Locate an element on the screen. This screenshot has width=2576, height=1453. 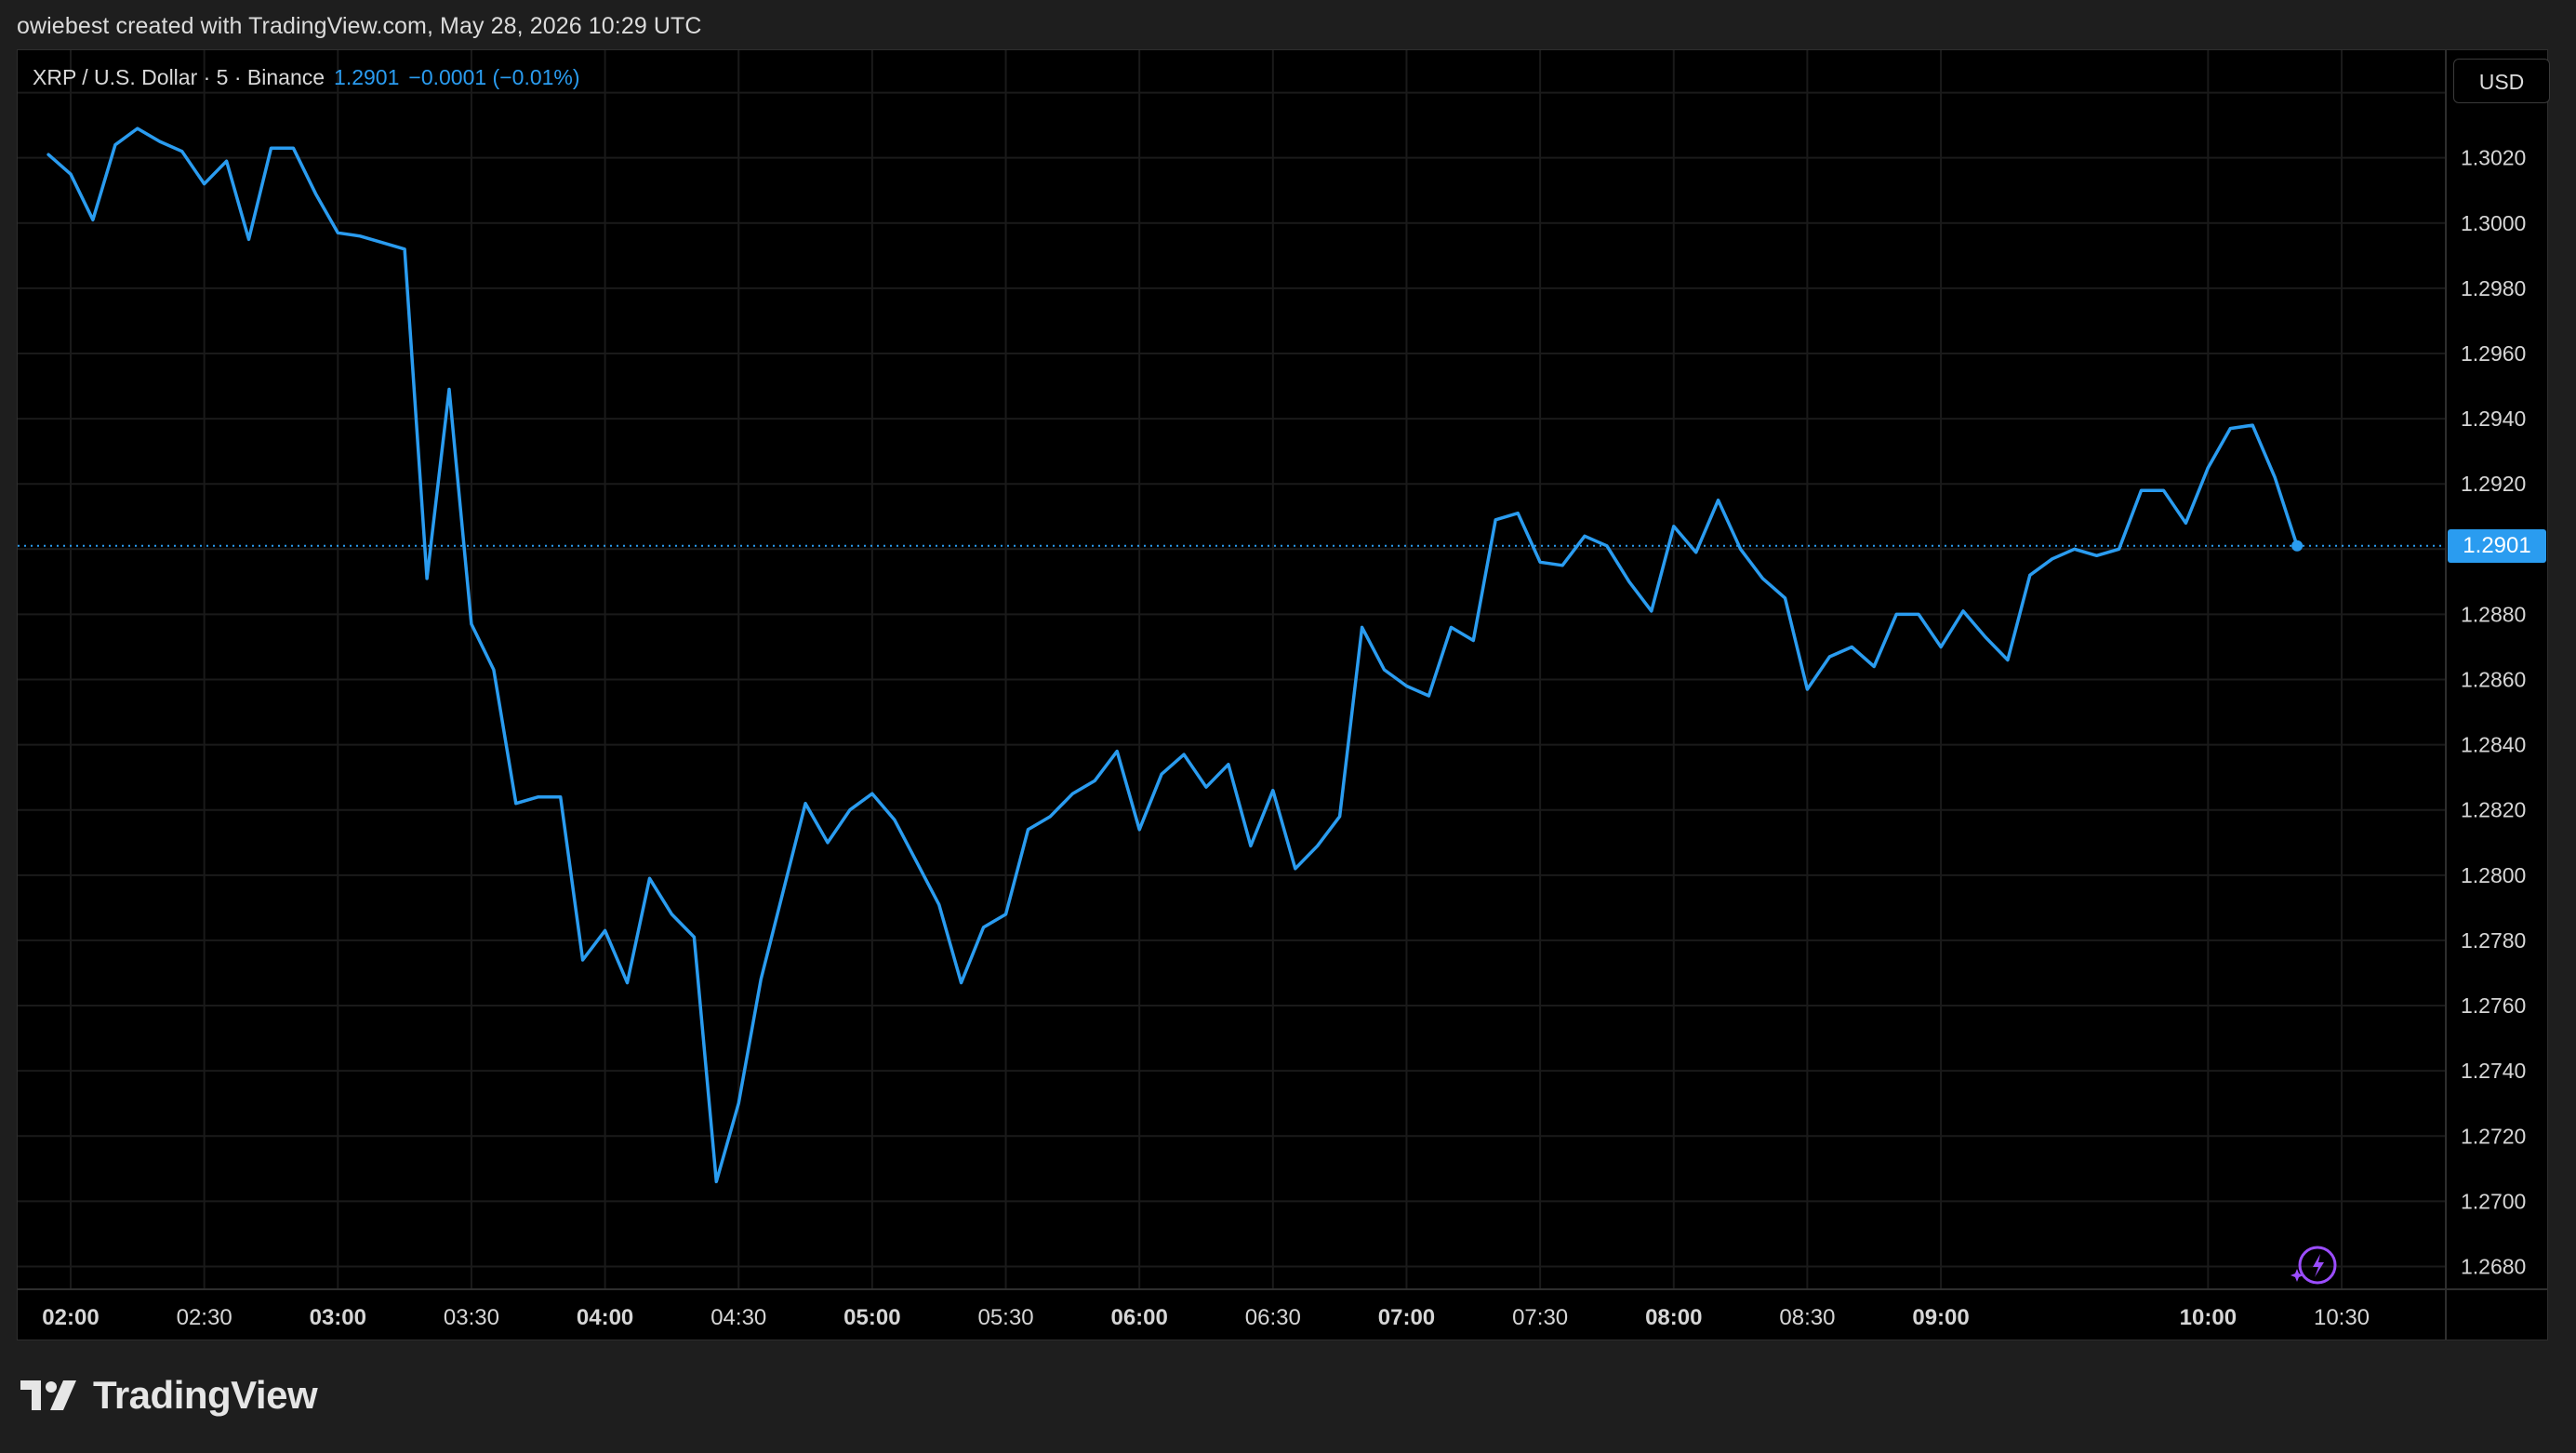
time-tick-label: 09:00 is located at coordinates (1940, 1317).